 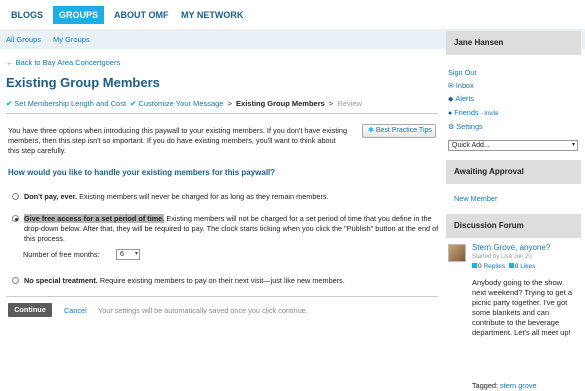 What do you see at coordinates (15, 218) in the screenshot?
I see `radio-free-period` at bounding box center [15, 218].